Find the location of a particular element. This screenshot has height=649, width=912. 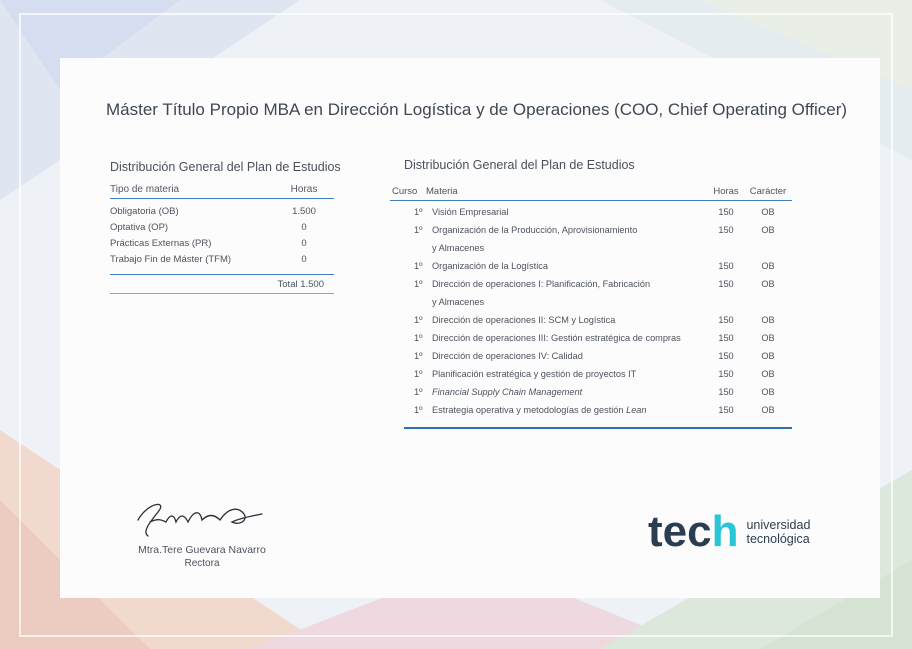

plan-row-subject-text: Organización de la Logística is located at coordinates (490, 266).